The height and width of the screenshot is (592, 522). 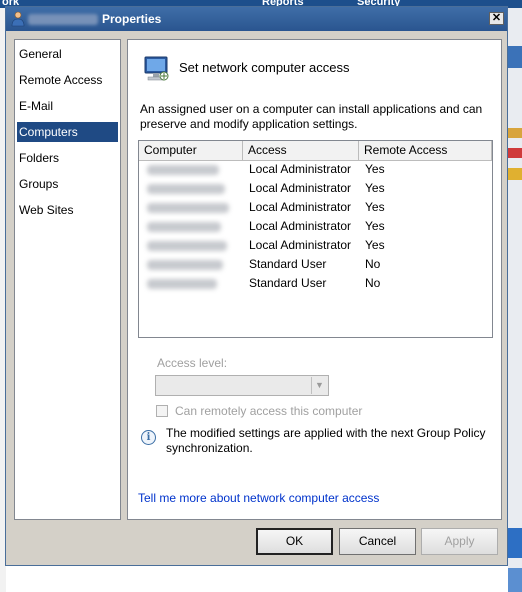 What do you see at coordinates (67, 106) in the screenshot?
I see `nav-item-email: E-Mail` at bounding box center [67, 106].